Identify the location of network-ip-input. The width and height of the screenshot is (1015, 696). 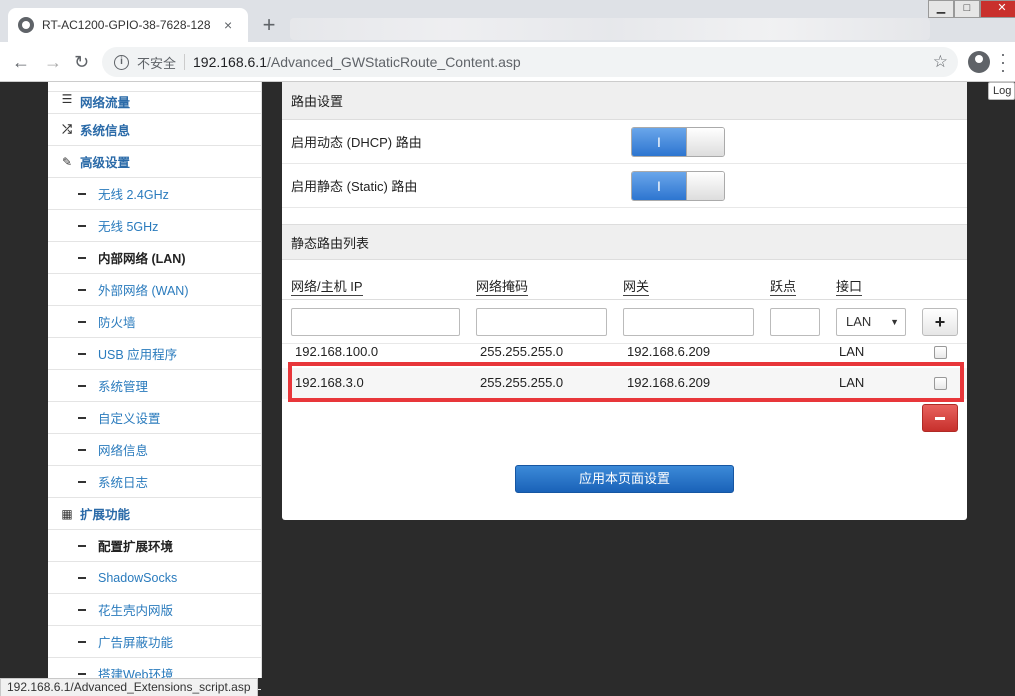
(375, 322).